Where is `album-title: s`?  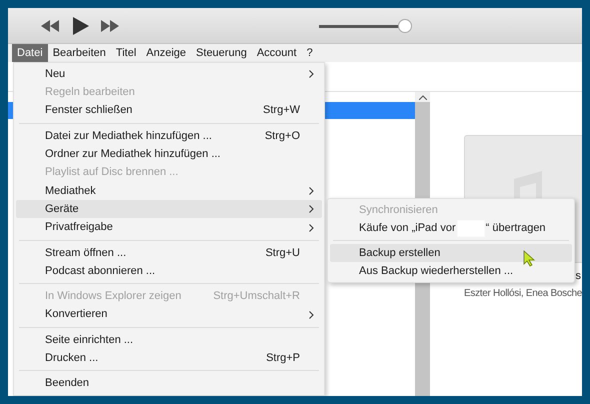
album-title: s is located at coordinates (578, 276).